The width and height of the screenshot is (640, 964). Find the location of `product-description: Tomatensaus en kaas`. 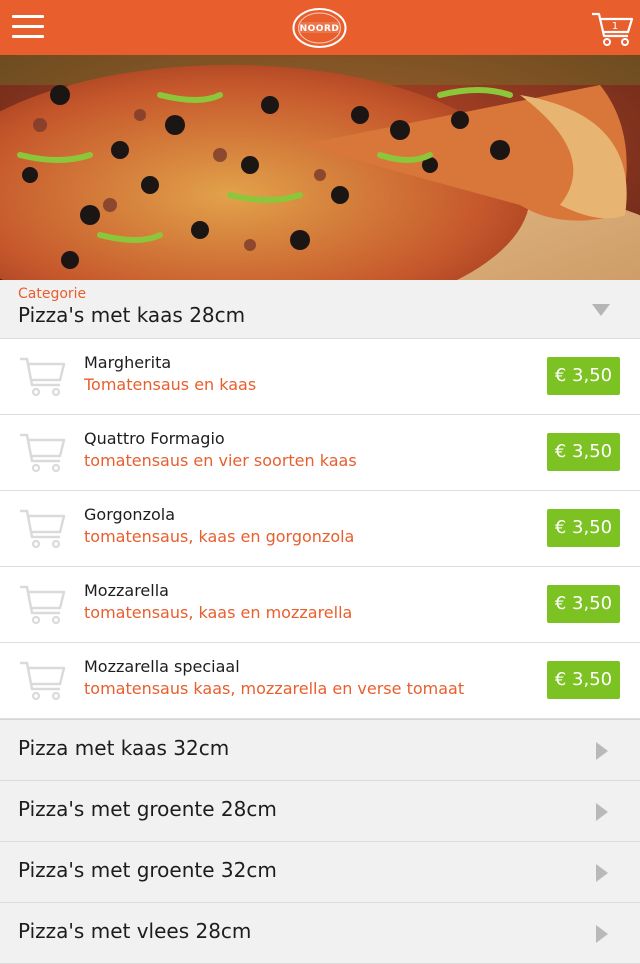

product-description: Tomatensaus en kaas is located at coordinates (170, 384).